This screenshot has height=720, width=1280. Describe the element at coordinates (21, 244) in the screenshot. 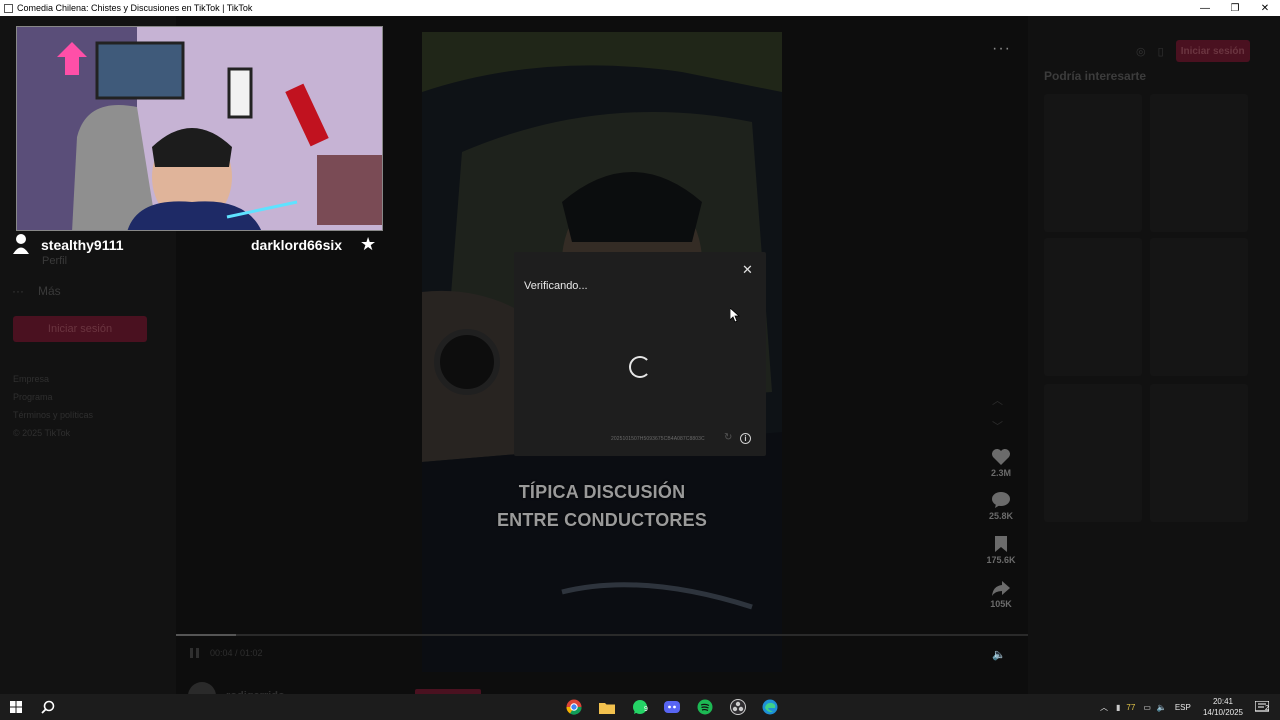

I see `person-icon` at that location.